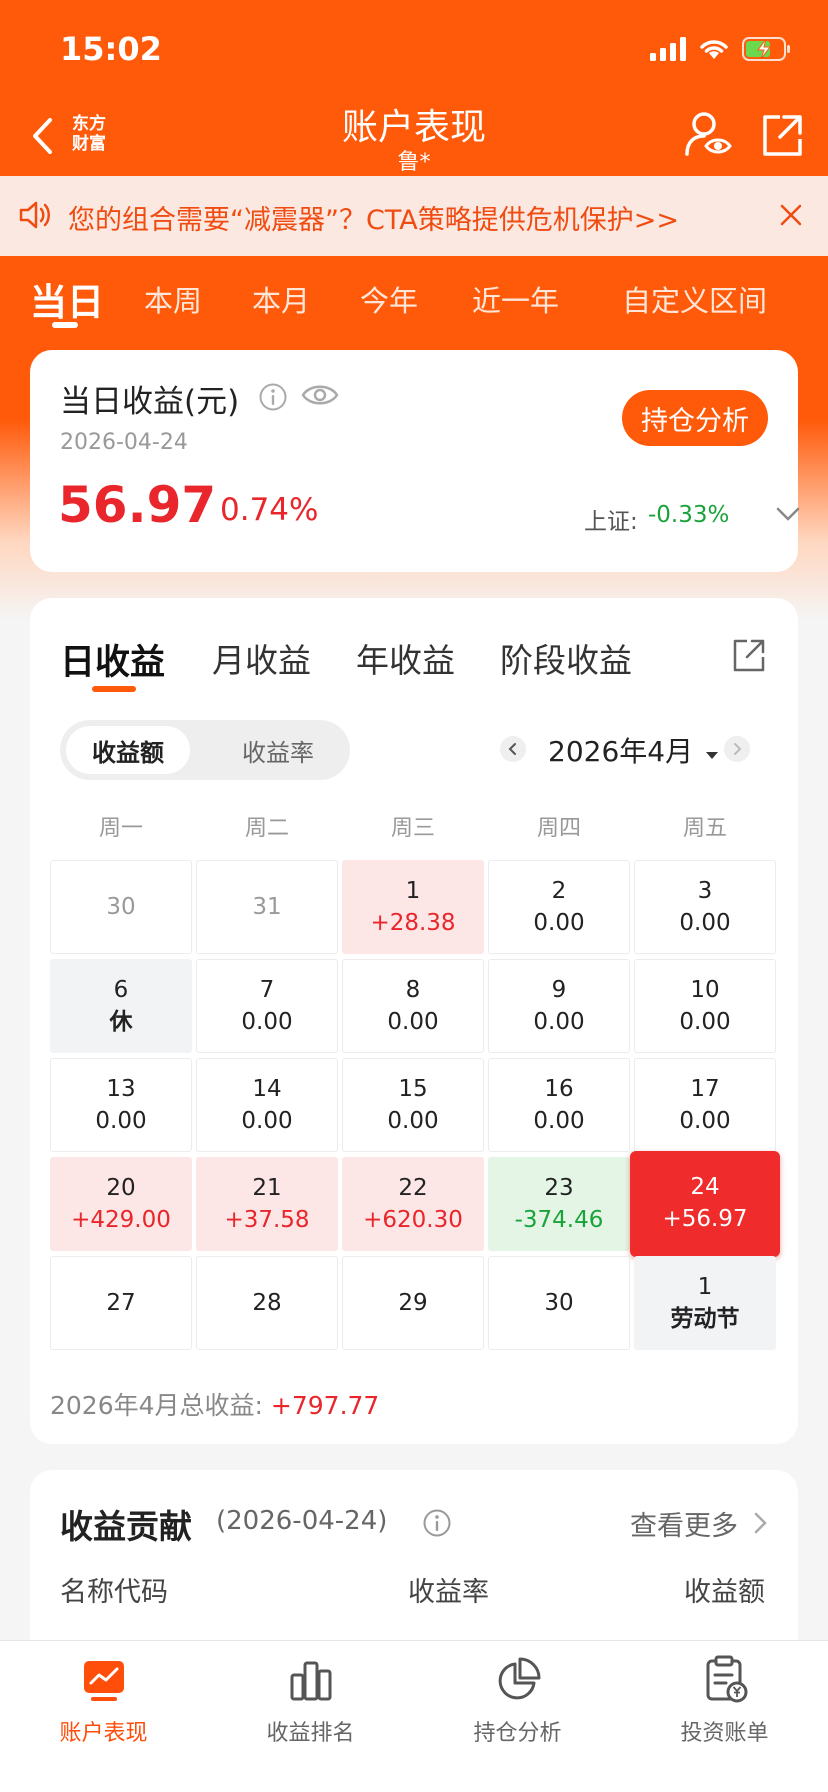 The width and height of the screenshot is (828, 1792). What do you see at coordinates (269, 510) in the screenshot?
I see `daily-profit-percent: 0.74%` at bounding box center [269, 510].